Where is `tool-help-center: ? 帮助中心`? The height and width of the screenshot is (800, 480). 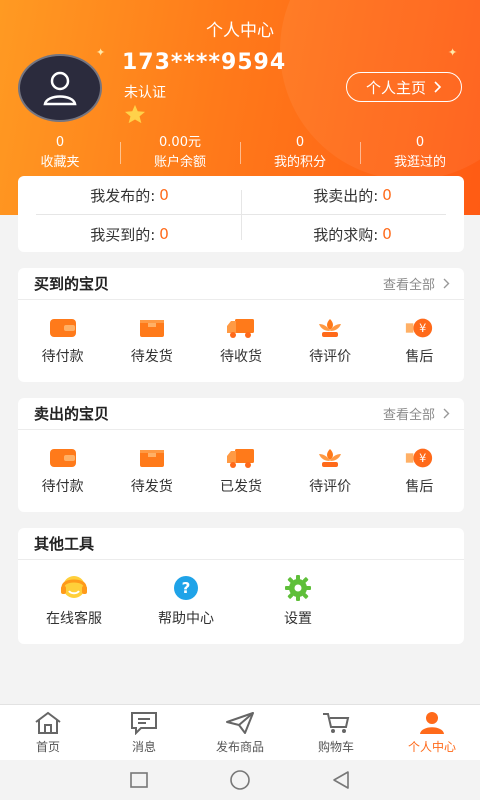 tool-help-center: ? 帮助中心 is located at coordinates (186, 601).